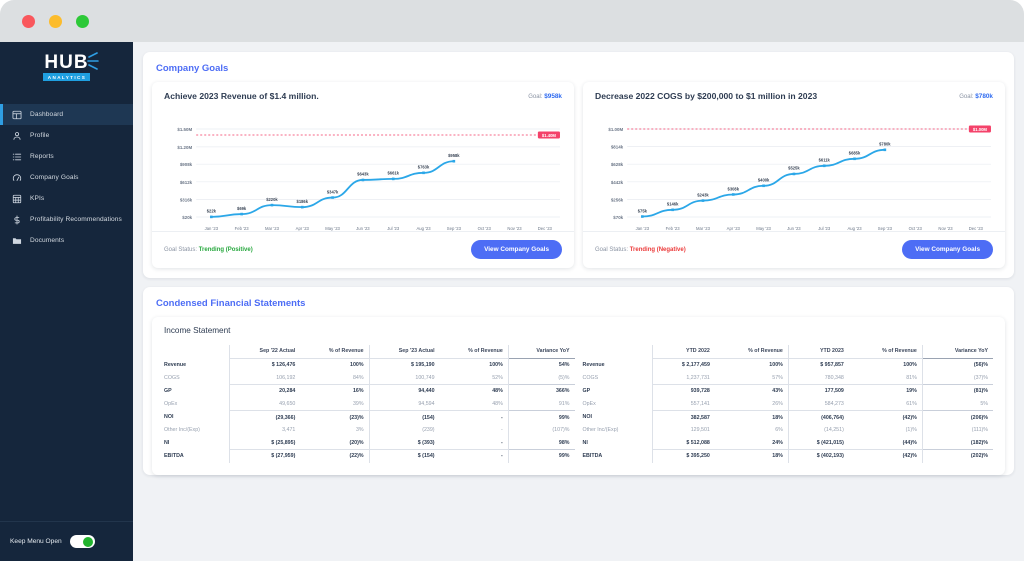  Describe the element at coordinates (82, 21) in the screenshot. I see `maximize-icon` at that location.